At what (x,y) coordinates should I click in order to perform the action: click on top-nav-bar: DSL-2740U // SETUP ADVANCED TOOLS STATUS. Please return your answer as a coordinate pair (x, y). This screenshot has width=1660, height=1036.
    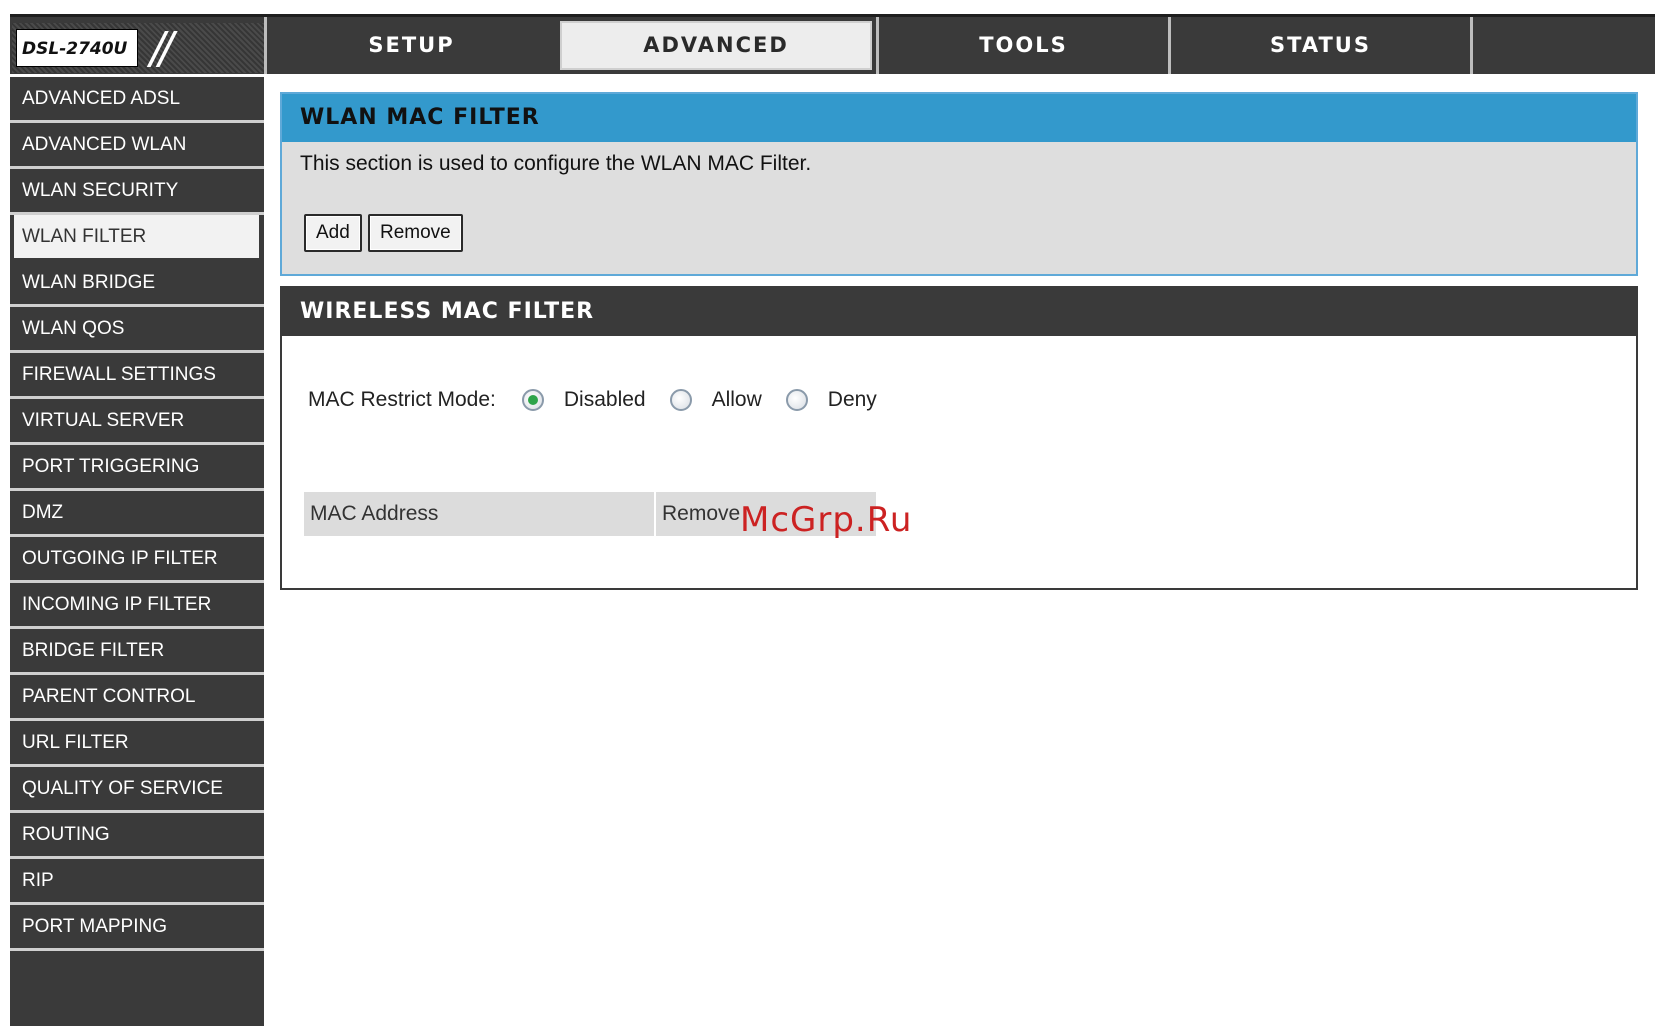
    Looking at the image, I should click on (832, 44).